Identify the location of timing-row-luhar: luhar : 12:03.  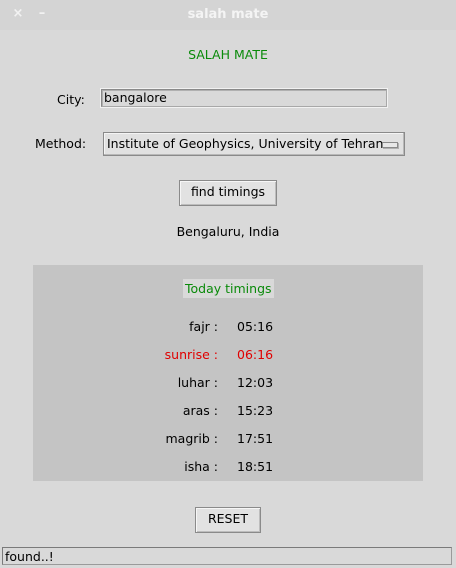
(228, 384).